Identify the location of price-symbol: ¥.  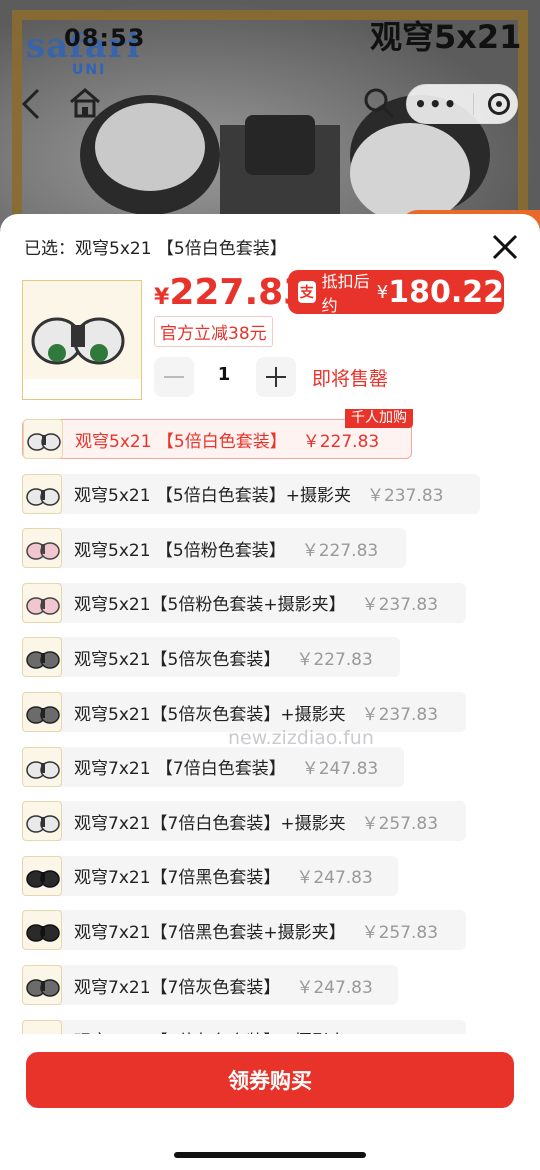
(162, 297).